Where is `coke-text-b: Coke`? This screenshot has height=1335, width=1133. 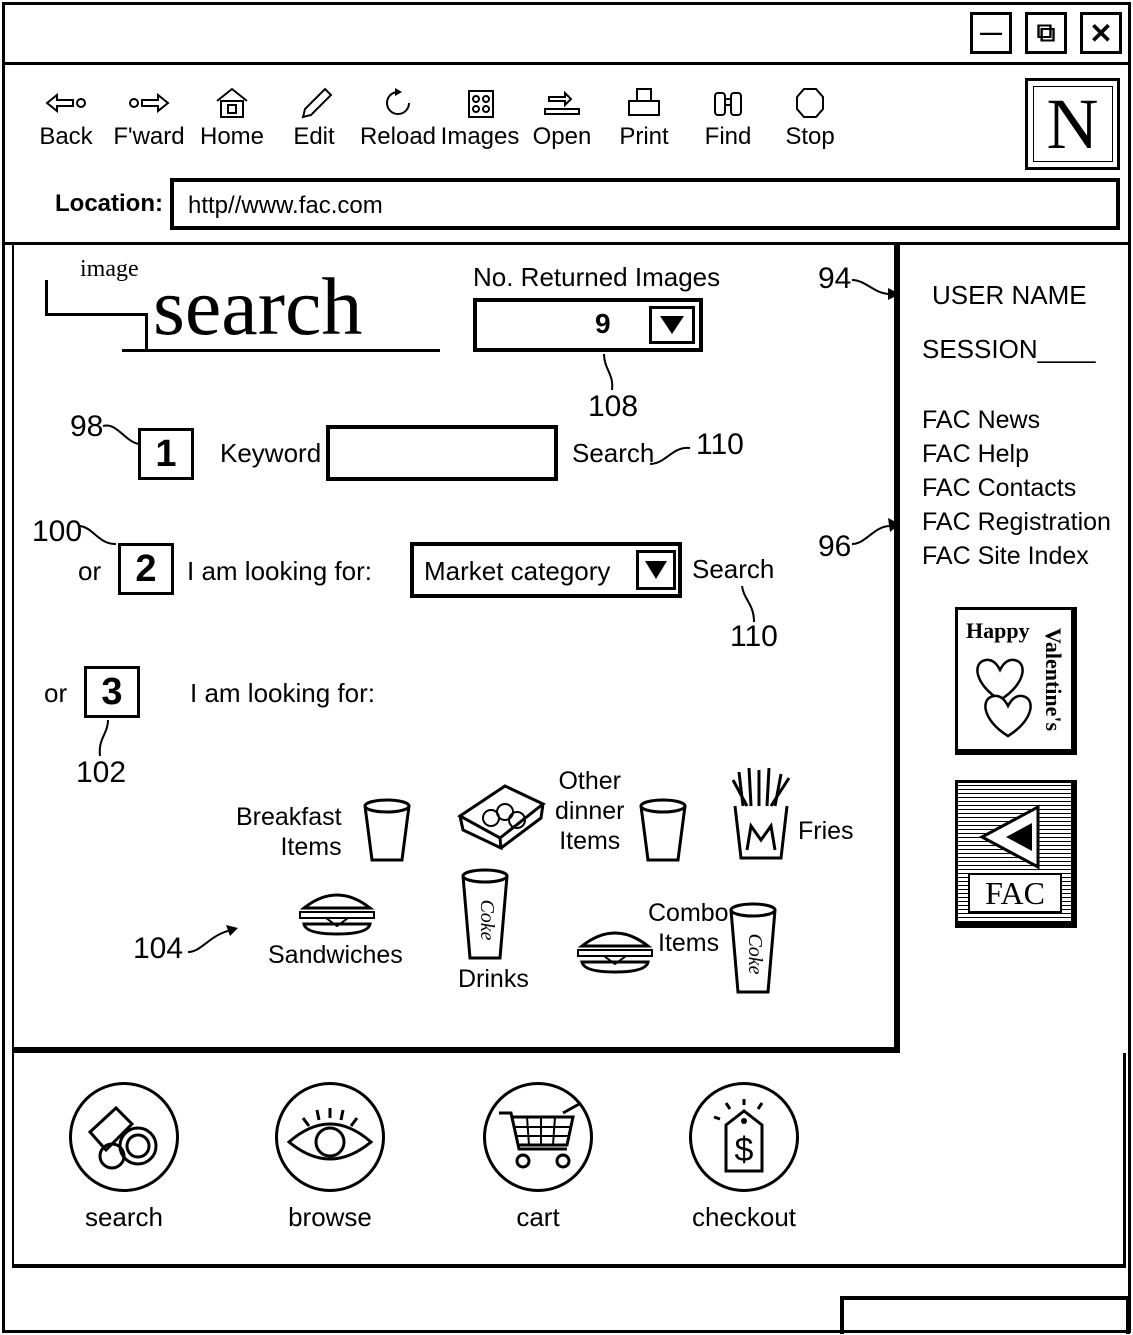 coke-text-b: Coke is located at coordinates (755, 953).